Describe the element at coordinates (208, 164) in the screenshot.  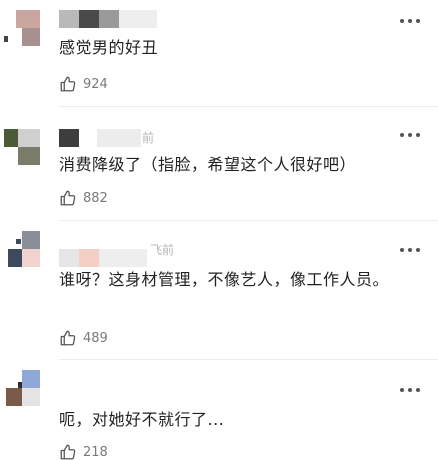
I see `comment-text: 消费降级了（指脸，希望这个人很好吧）` at that location.